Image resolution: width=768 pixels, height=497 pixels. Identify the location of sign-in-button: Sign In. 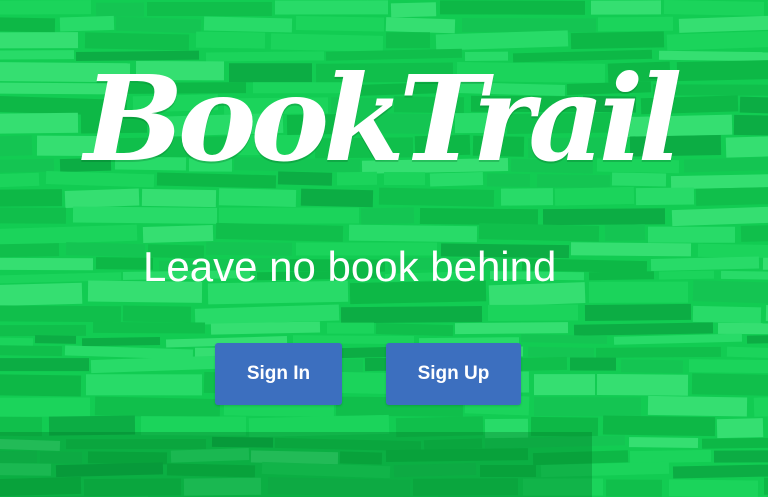
(278, 374).